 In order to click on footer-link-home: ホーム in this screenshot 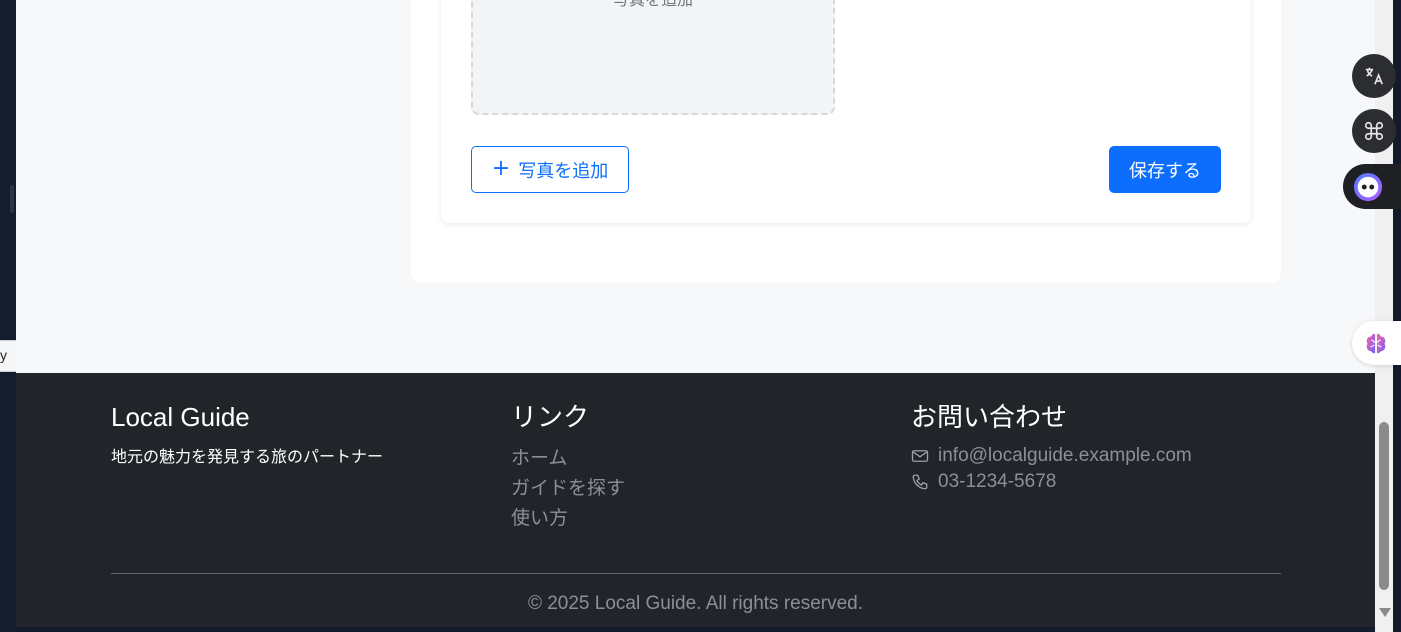, I will do `click(568, 458)`.